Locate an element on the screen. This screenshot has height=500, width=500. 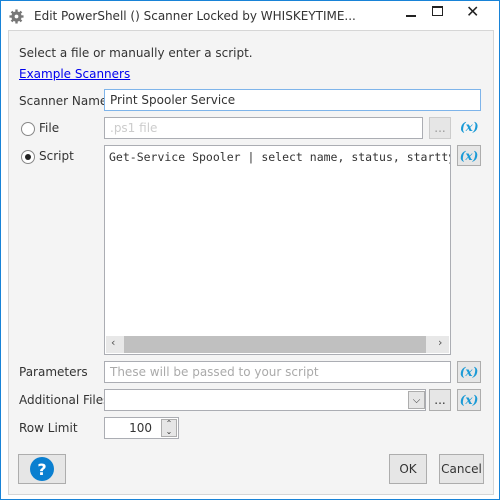
parameters-label: Parameters is located at coordinates (53, 372).